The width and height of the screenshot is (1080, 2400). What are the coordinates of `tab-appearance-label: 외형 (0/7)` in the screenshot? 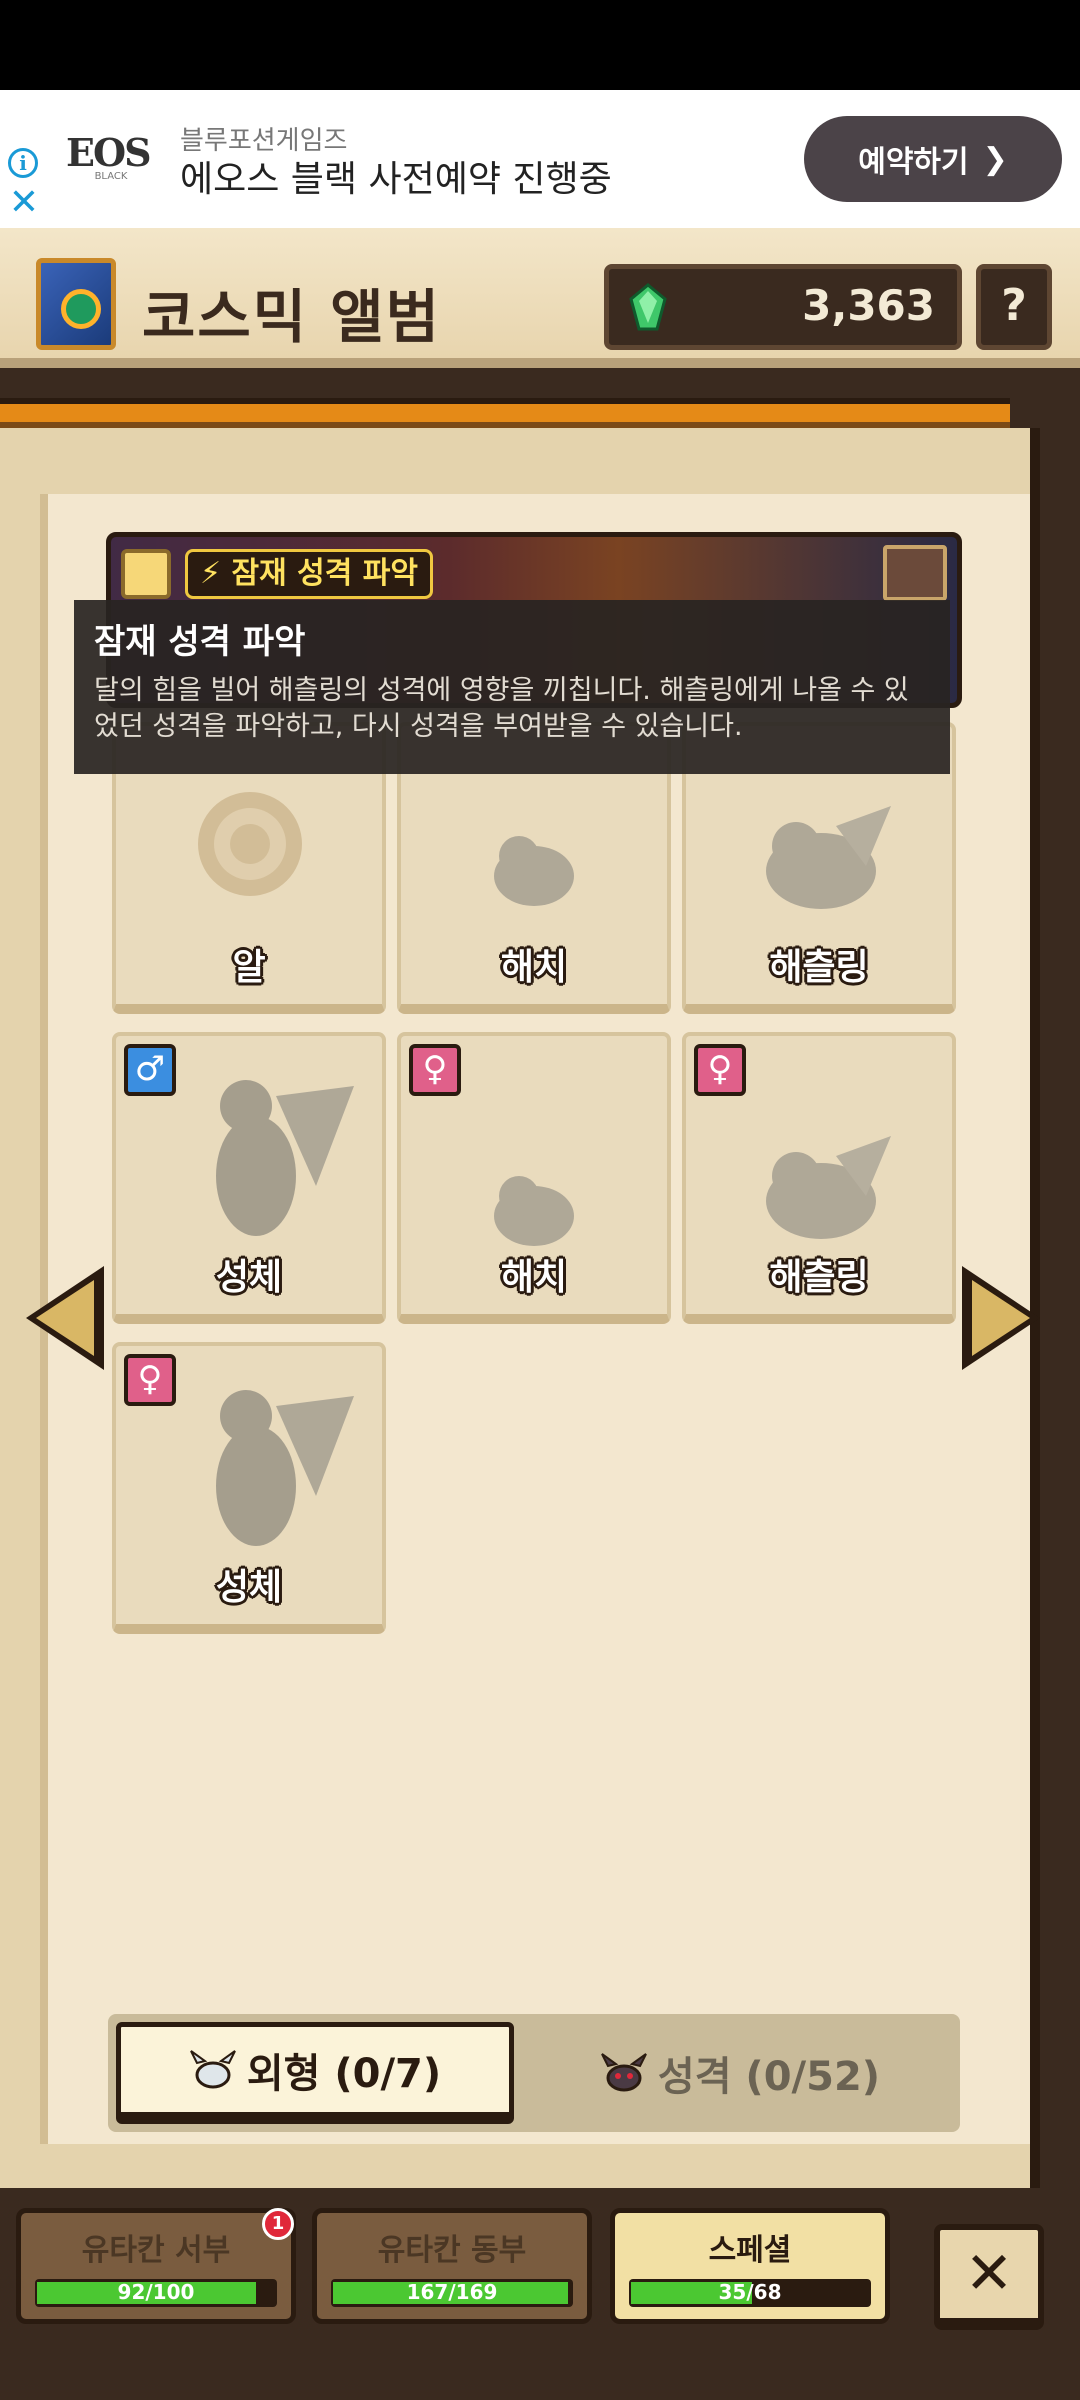 It's located at (344, 2073).